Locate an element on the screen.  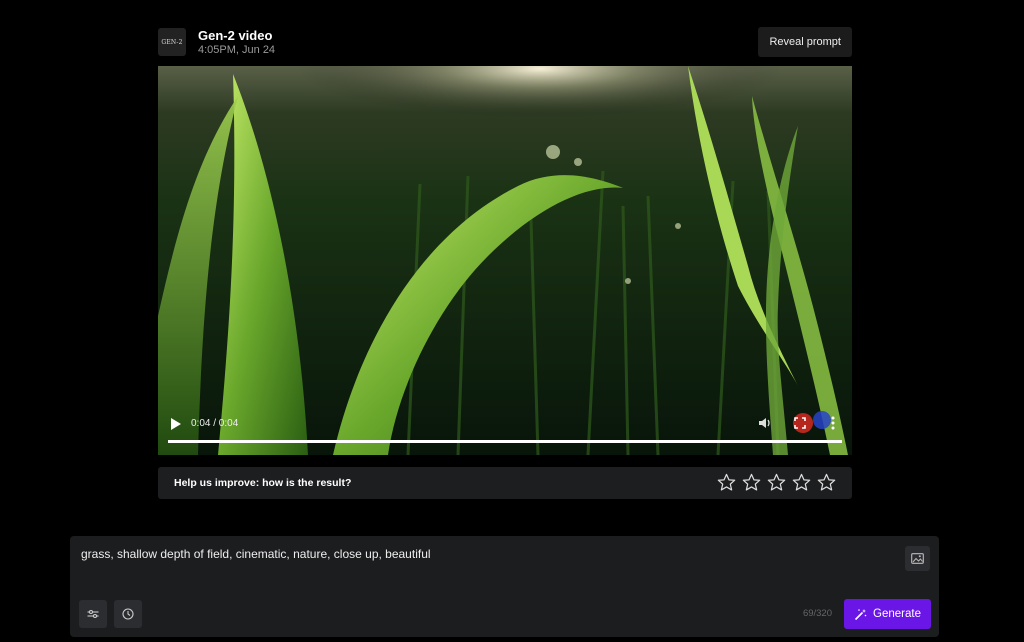
star-rating is located at coordinates (776, 482).